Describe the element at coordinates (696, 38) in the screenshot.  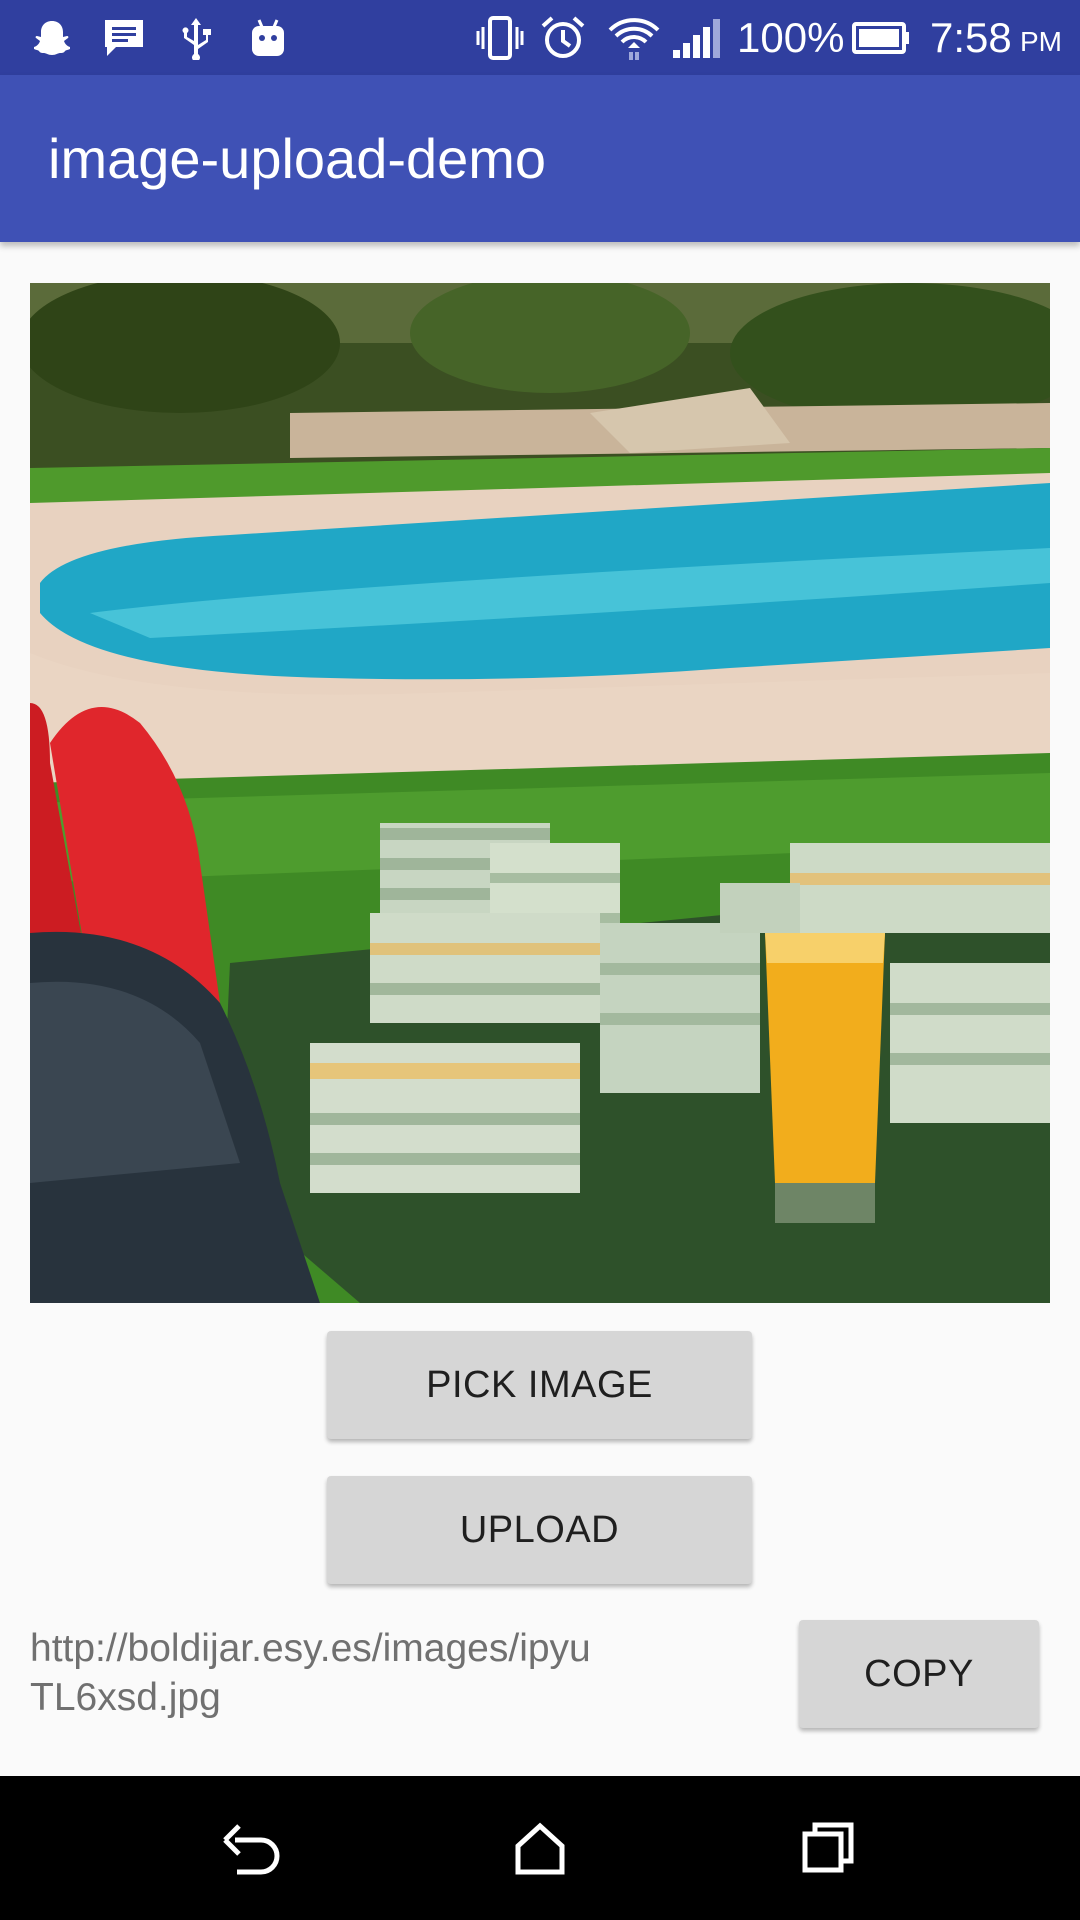
I see `signal-icon` at that location.